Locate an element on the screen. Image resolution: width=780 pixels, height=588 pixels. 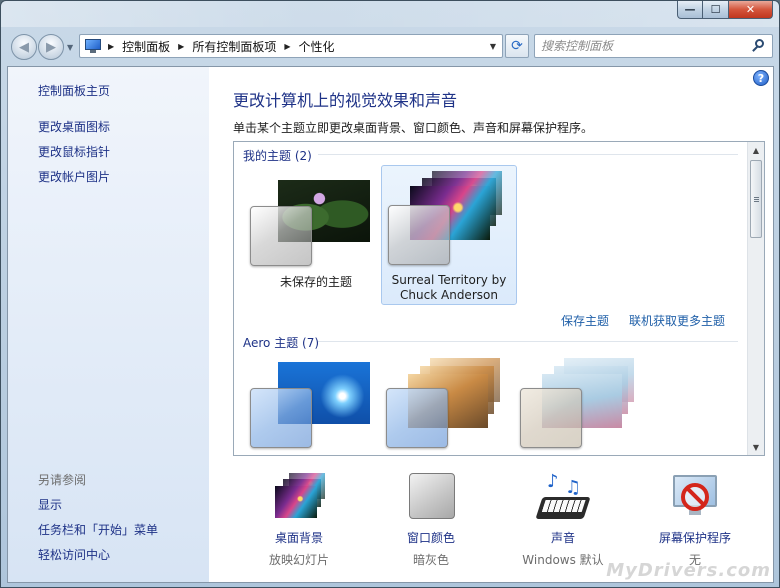
screen-saver-icon is located at coordinates (695, 496).